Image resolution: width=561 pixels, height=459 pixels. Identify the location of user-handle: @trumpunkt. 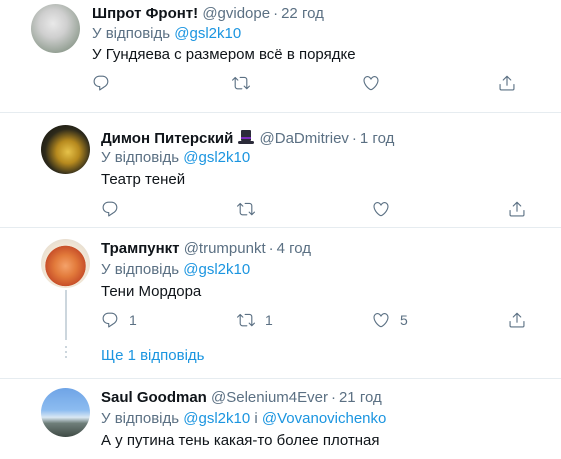
(225, 248).